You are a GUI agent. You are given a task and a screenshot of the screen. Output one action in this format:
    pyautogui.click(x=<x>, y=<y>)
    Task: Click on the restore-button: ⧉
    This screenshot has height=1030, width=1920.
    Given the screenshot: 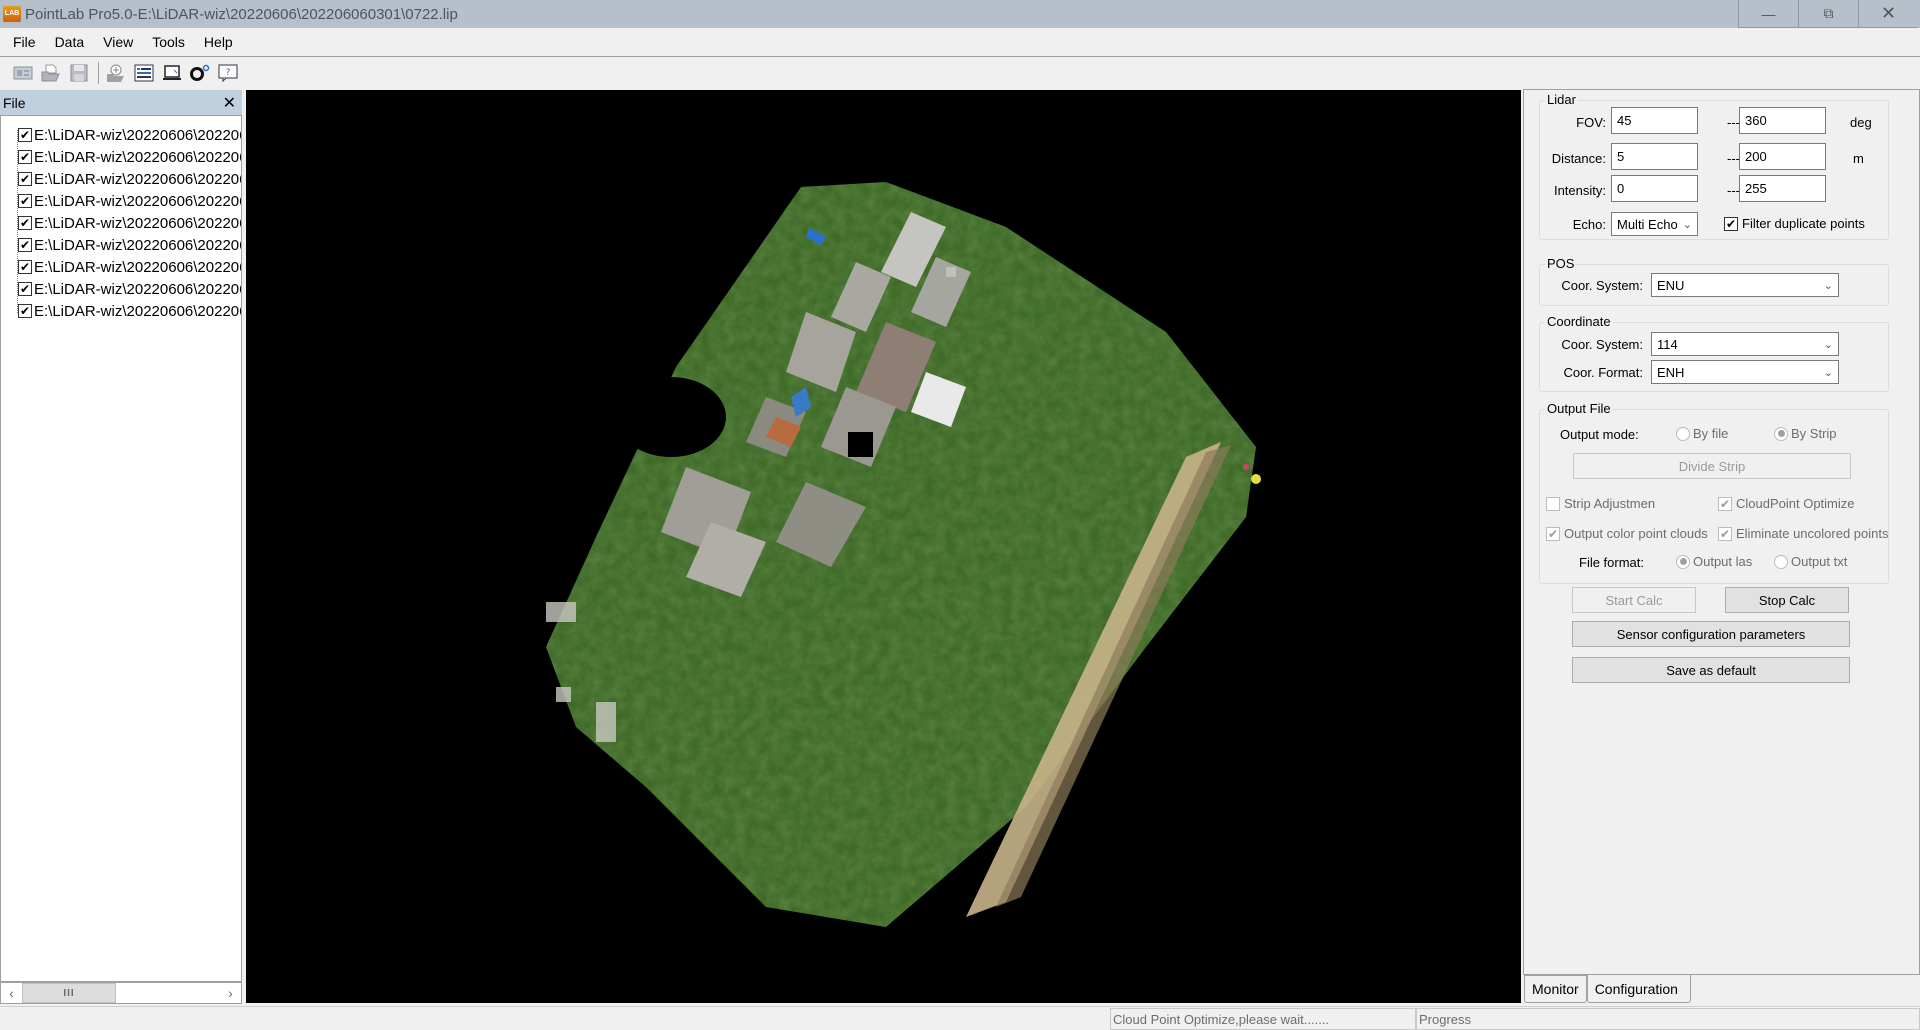 What is the action you would take?
    pyautogui.click(x=1828, y=14)
    